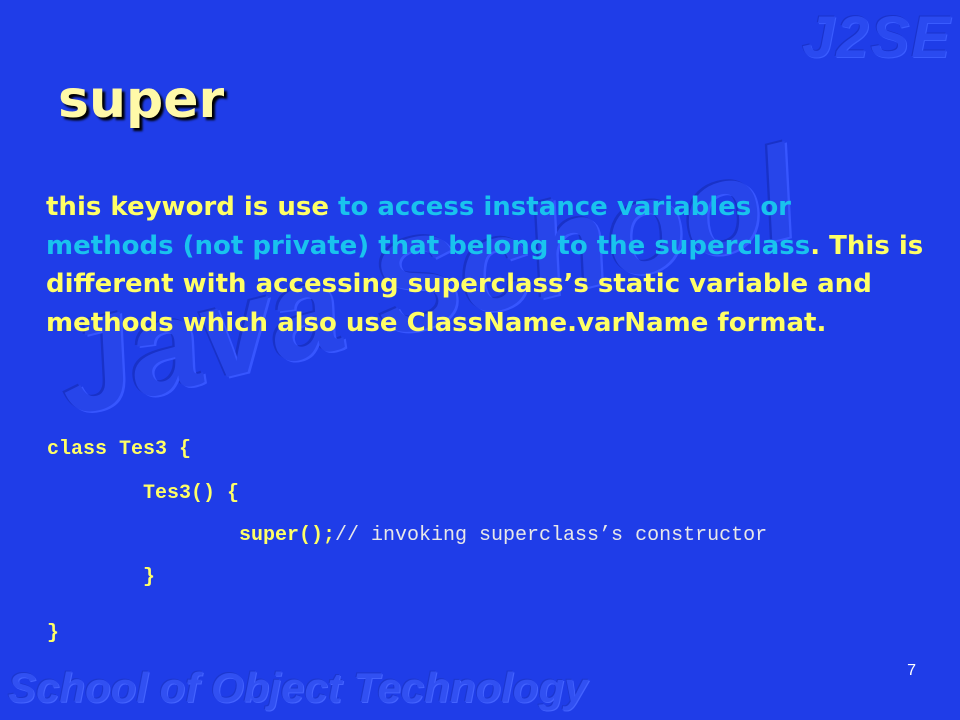 This screenshot has height=720, width=960. Describe the element at coordinates (119, 449) in the screenshot. I see `code-line-class-declaration: class Tes3 {` at that location.